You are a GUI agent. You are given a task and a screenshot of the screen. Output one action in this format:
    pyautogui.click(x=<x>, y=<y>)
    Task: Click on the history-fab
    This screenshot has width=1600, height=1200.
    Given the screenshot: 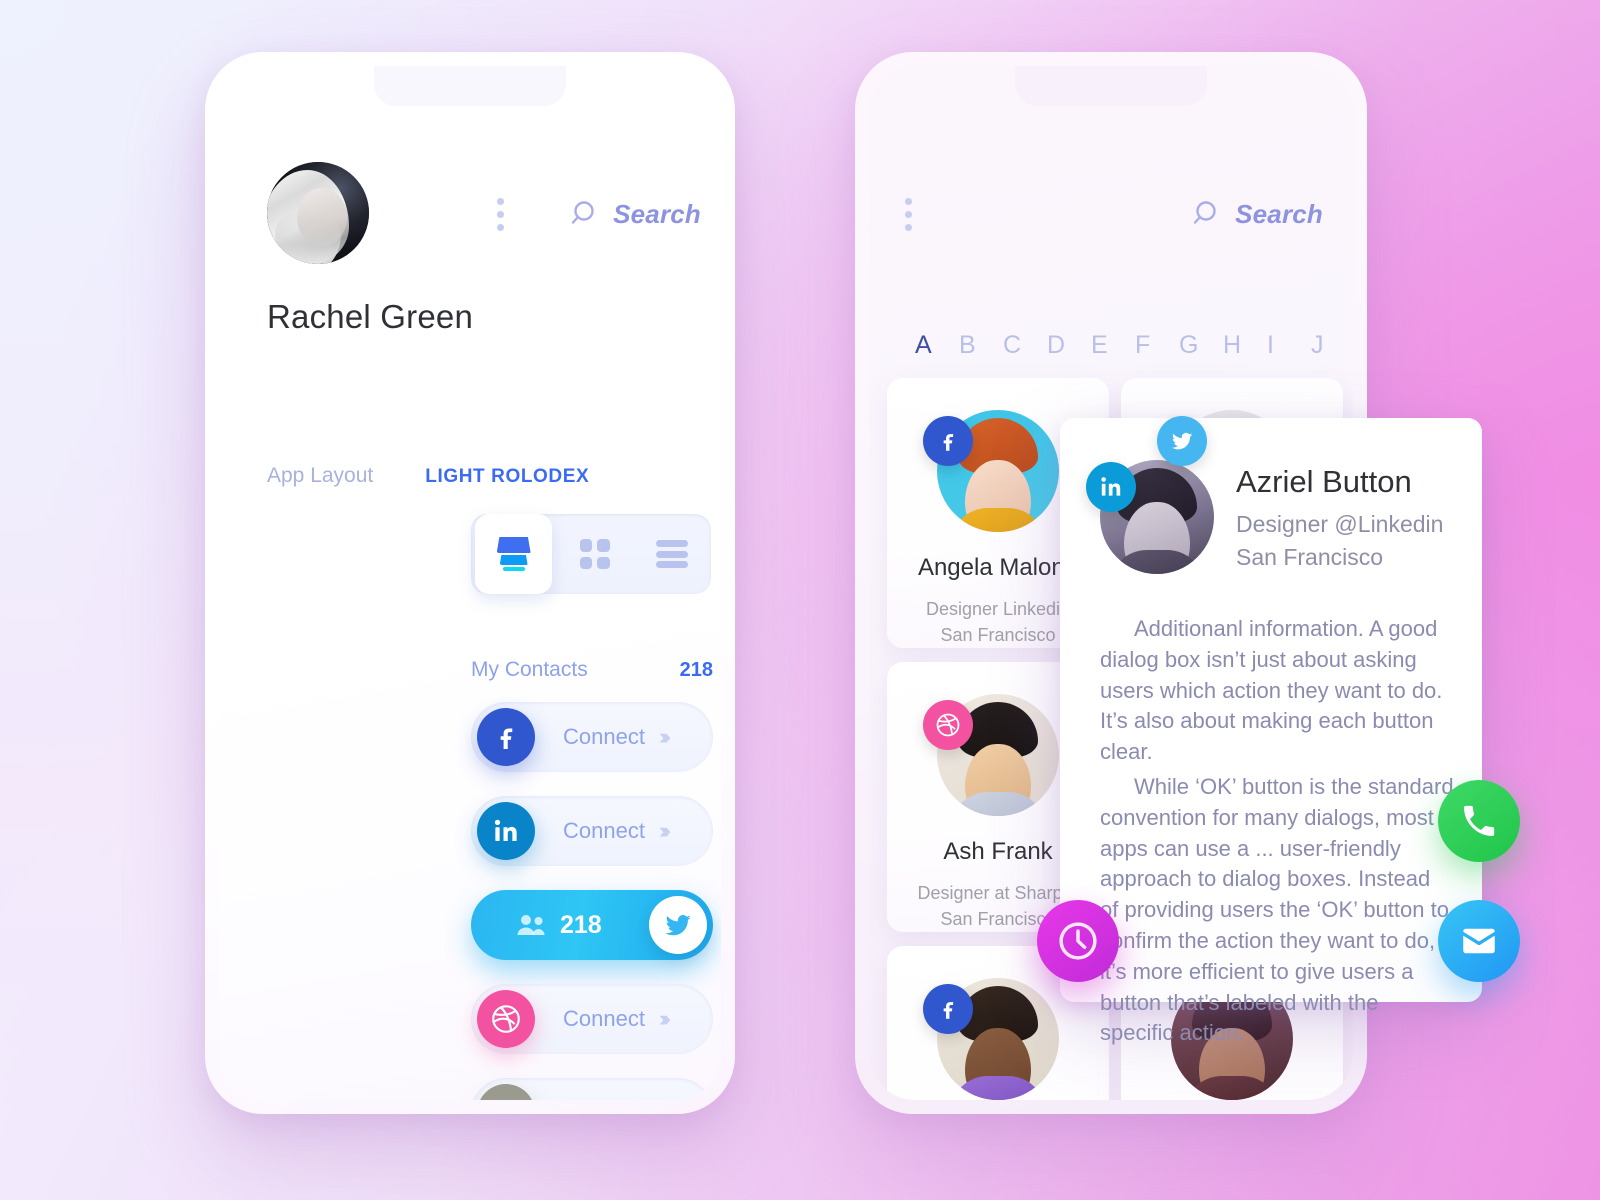 What is the action you would take?
    pyautogui.click(x=1078, y=941)
    